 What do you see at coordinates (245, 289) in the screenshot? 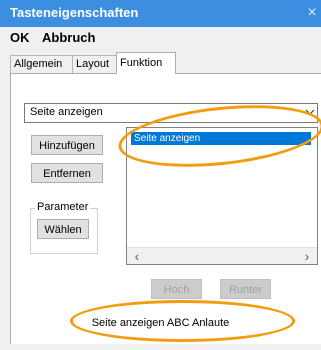
I see `down-button: Runter` at bounding box center [245, 289].